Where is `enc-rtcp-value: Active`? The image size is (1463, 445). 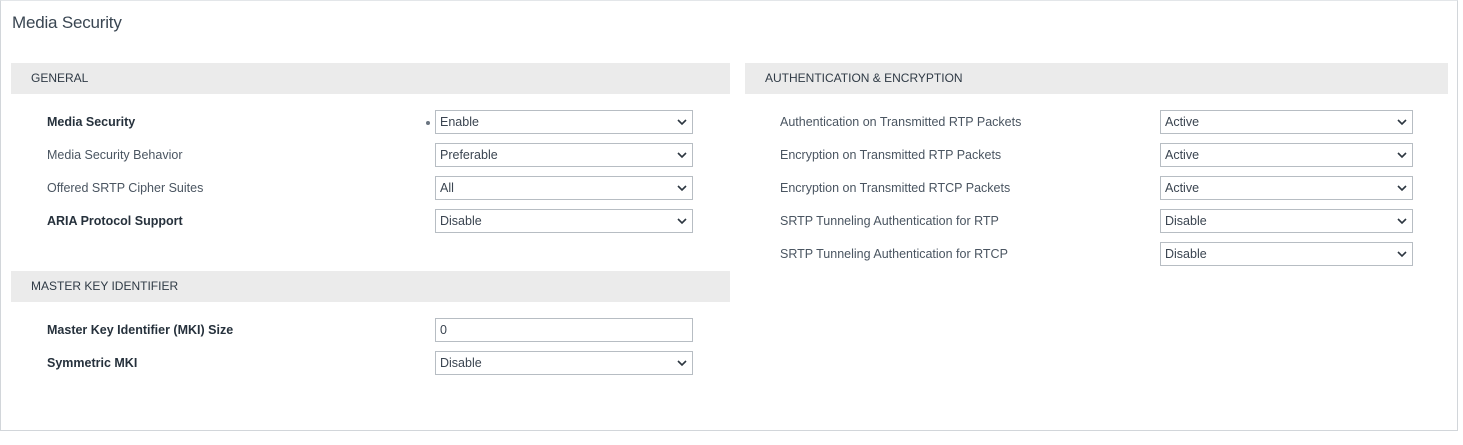
enc-rtcp-value: Active is located at coordinates (1182, 188).